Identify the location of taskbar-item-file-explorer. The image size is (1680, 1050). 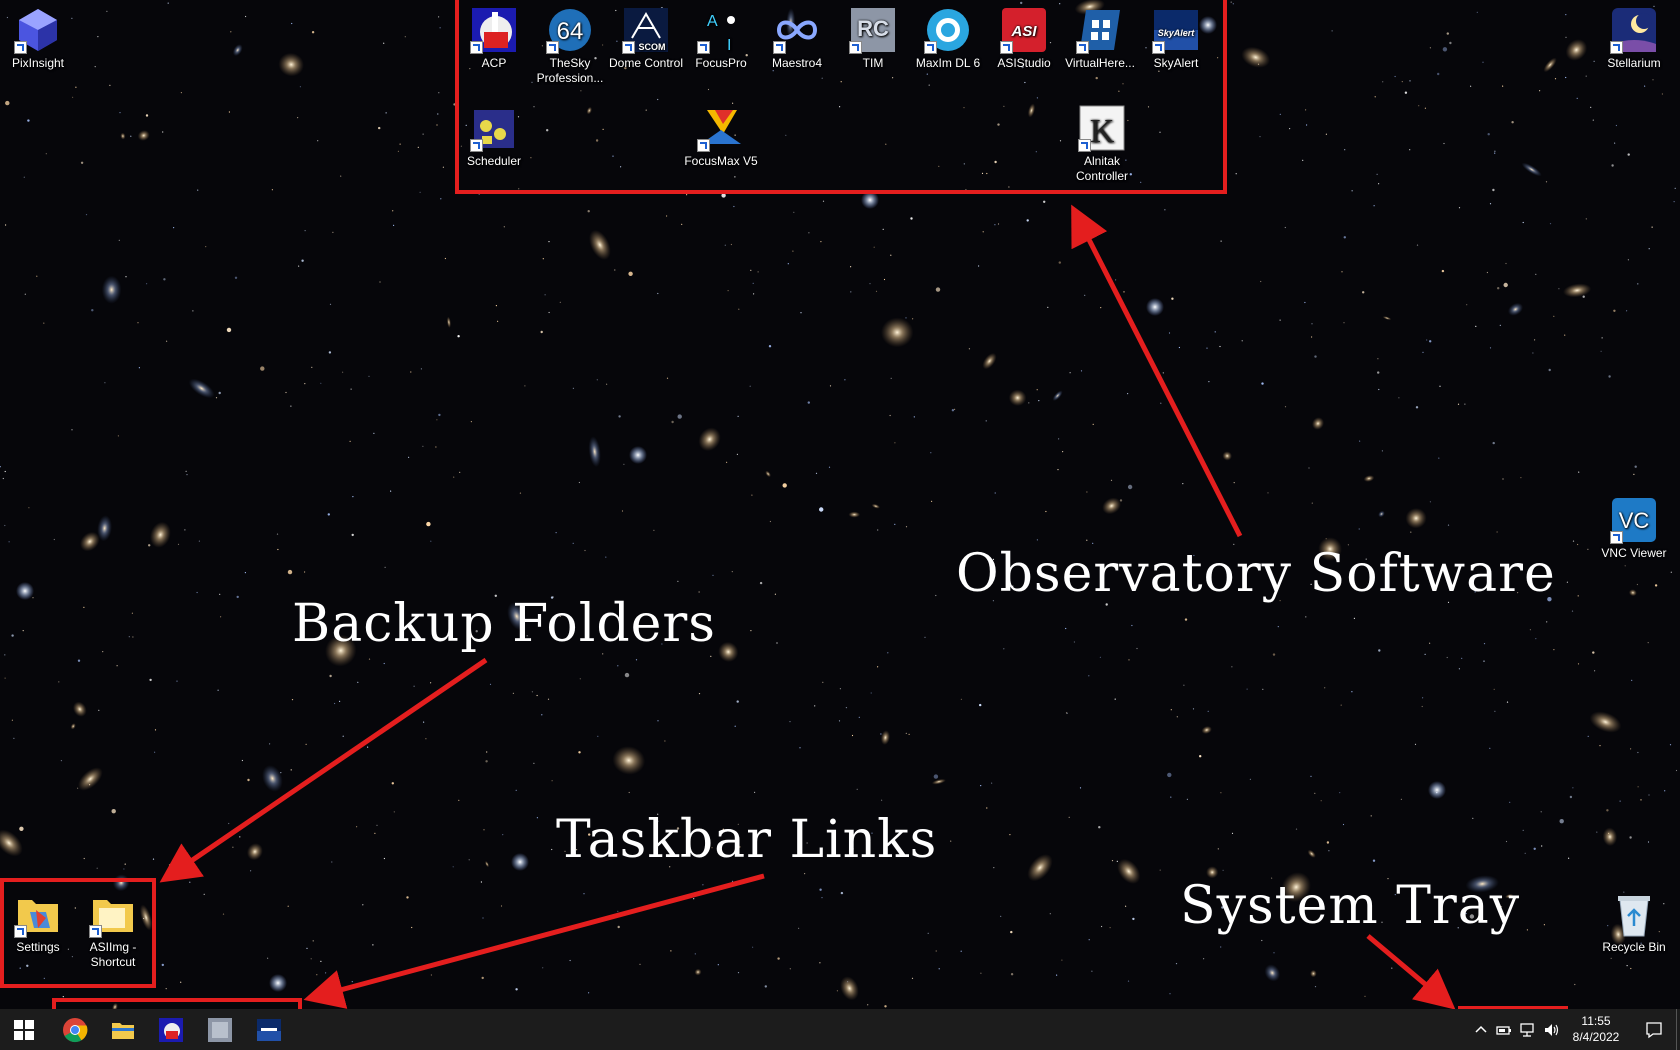
(123, 1029).